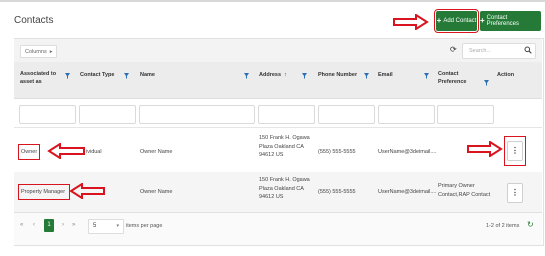 The height and width of the screenshot is (256, 545). Describe the element at coordinates (63, 225) in the screenshot. I see `next-page-icon: ›` at that location.